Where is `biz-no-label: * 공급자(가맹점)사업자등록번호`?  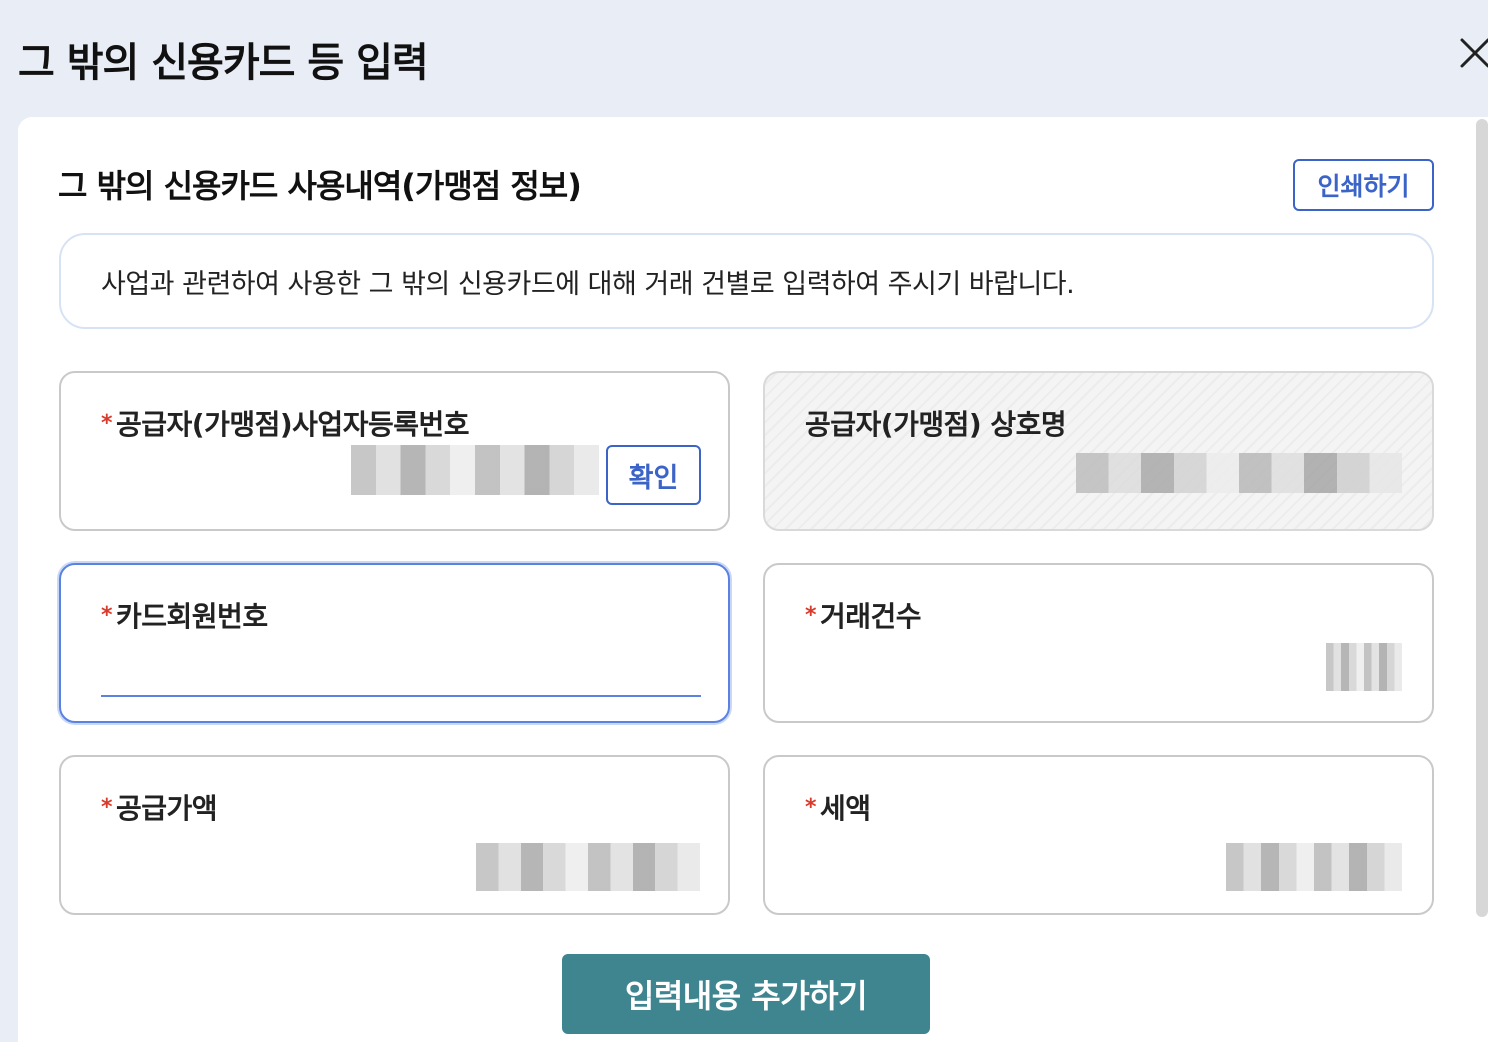
biz-no-label: * 공급자(가맹점)사업자등록번호 is located at coordinates (285, 424).